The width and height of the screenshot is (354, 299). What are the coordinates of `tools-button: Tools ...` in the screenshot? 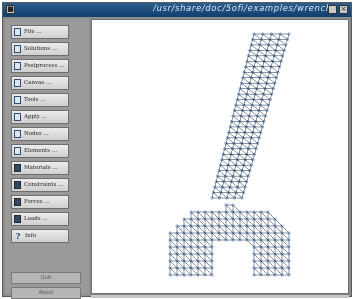 It's located at (40, 100).